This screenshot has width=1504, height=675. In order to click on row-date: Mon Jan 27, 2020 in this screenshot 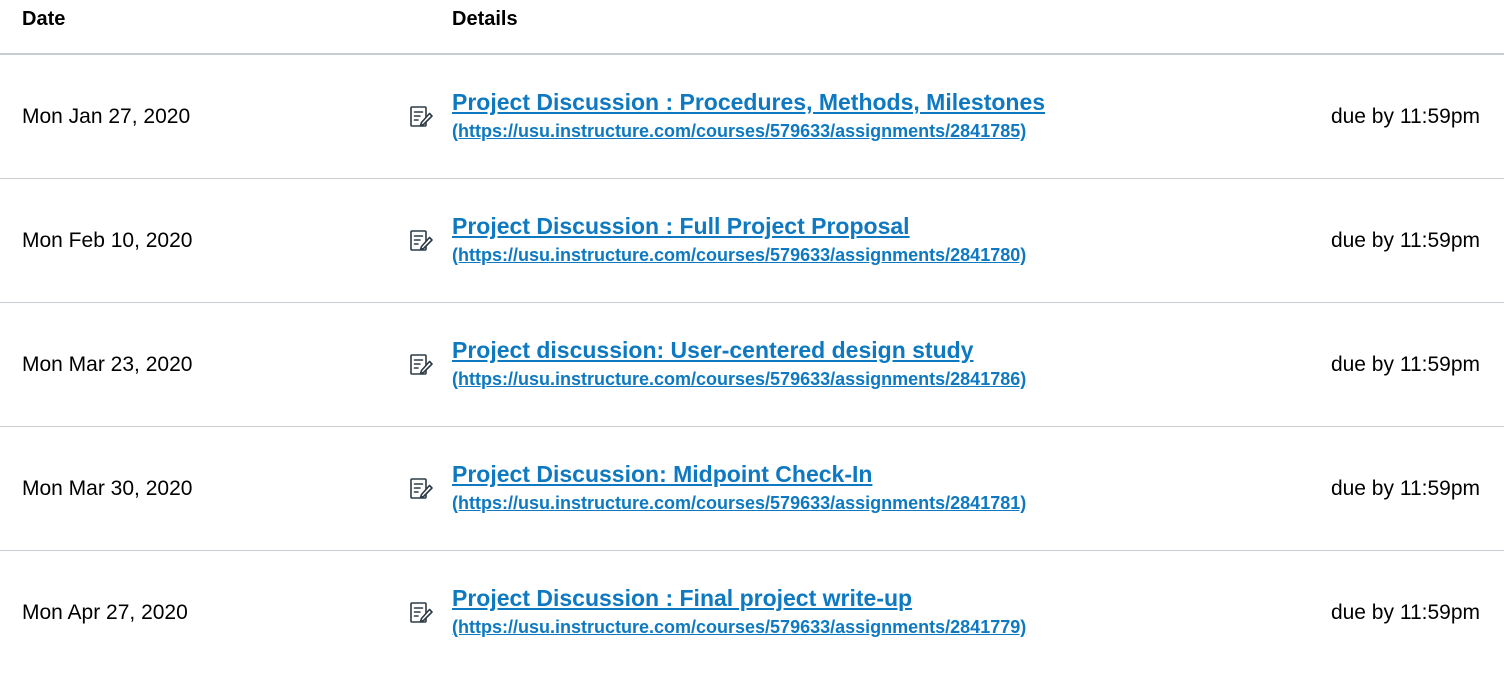, I will do `click(106, 116)`.